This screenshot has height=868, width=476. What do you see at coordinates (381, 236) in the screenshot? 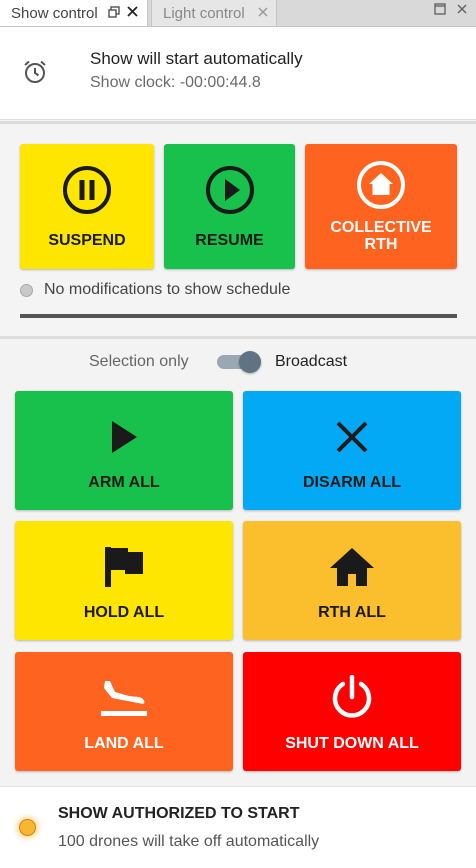
I see `collective-rth-label: COLLECTIVE RTH` at bounding box center [381, 236].